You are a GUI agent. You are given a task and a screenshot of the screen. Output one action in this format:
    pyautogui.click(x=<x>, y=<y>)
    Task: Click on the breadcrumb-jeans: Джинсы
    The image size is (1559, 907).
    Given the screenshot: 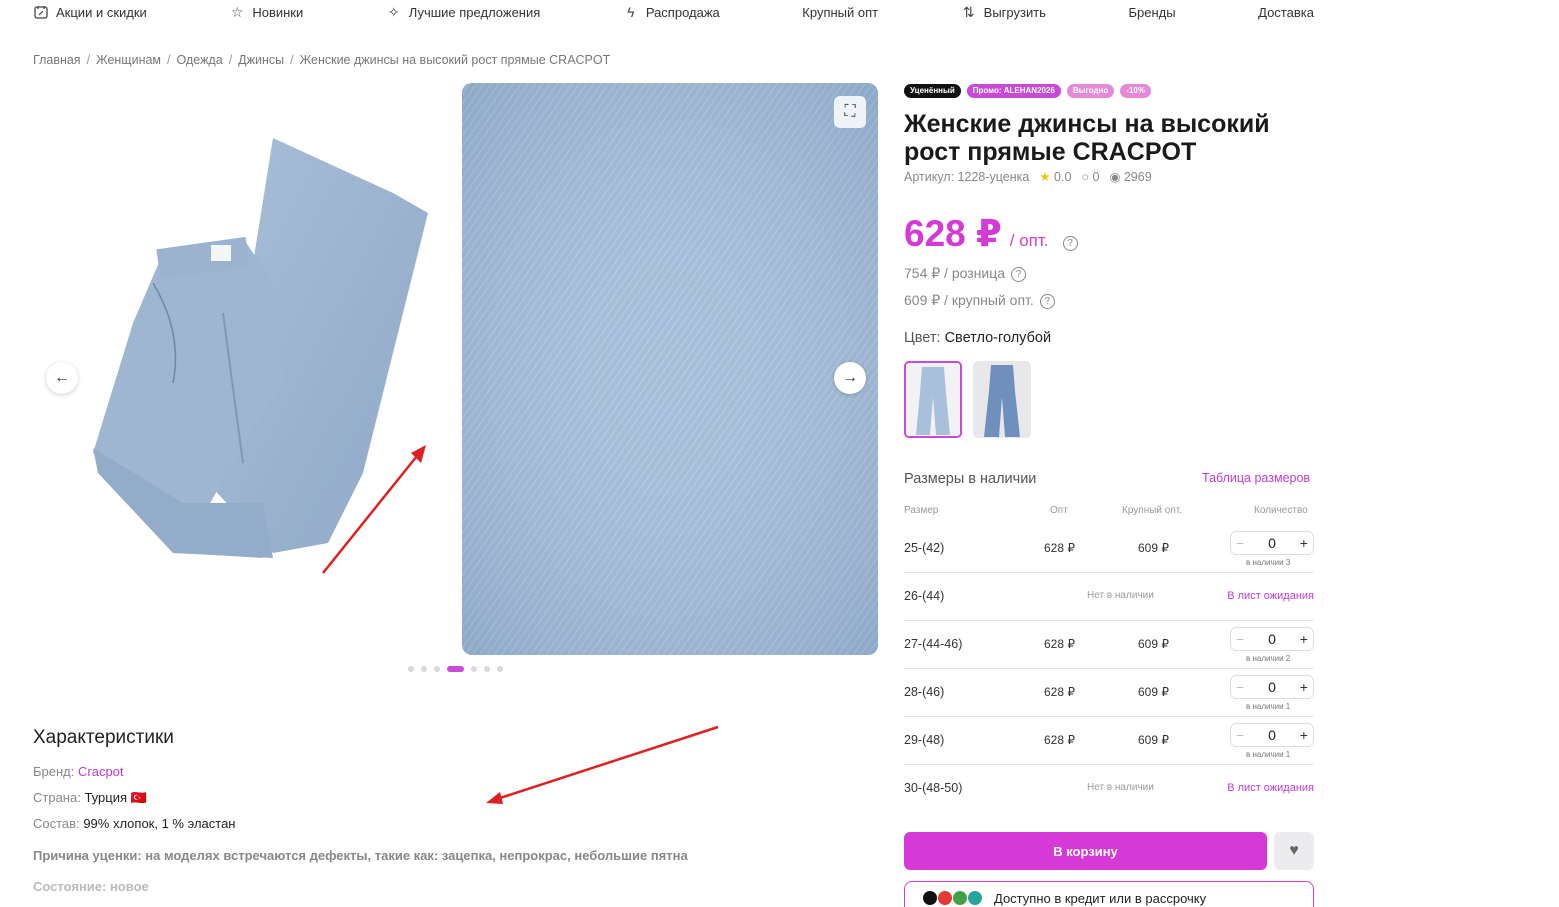 What is the action you would take?
    pyautogui.click(x=261, y=60)
    